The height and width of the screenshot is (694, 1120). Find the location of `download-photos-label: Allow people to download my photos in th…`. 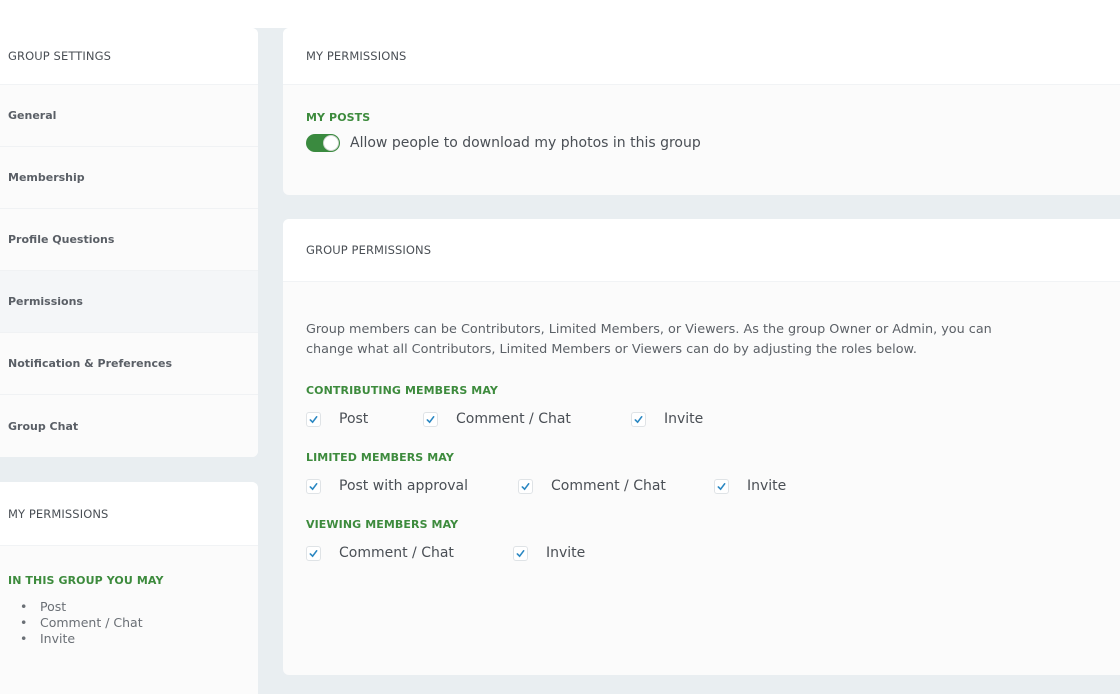

download-photos-label: Allow people to download my photos in th… is located at coordinates (525, 143).